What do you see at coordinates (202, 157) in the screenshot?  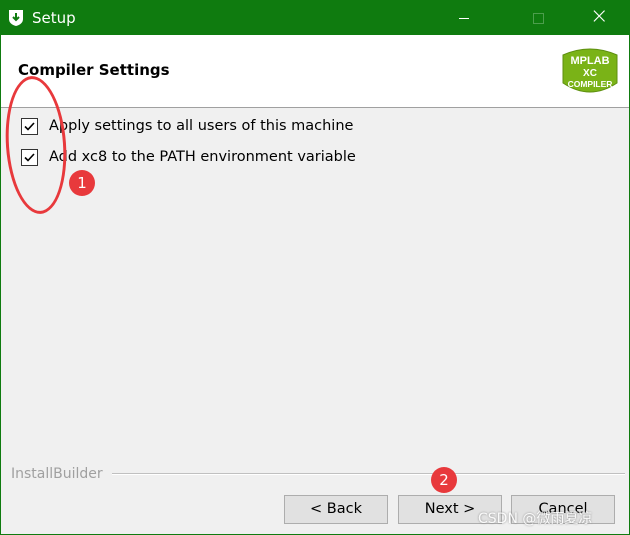 I see `add-to-path-label: Add xc8 to the PATH environment variable` at bounding box center [202, 157].